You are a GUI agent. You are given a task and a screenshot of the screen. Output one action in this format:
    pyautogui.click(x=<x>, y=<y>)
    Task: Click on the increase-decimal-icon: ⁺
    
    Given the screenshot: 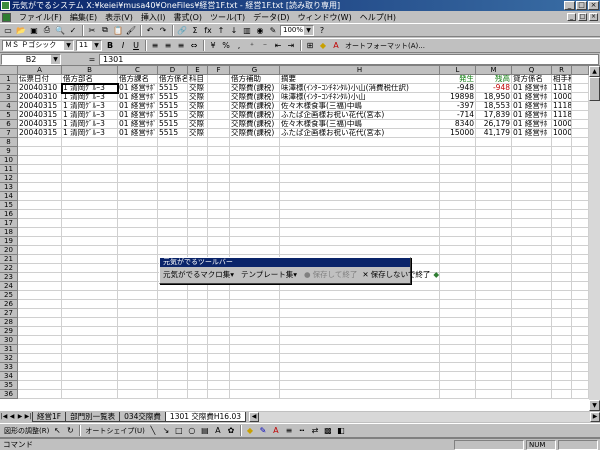 What is the action you would take?
    pyautogui.click(x=252, y=45)
    